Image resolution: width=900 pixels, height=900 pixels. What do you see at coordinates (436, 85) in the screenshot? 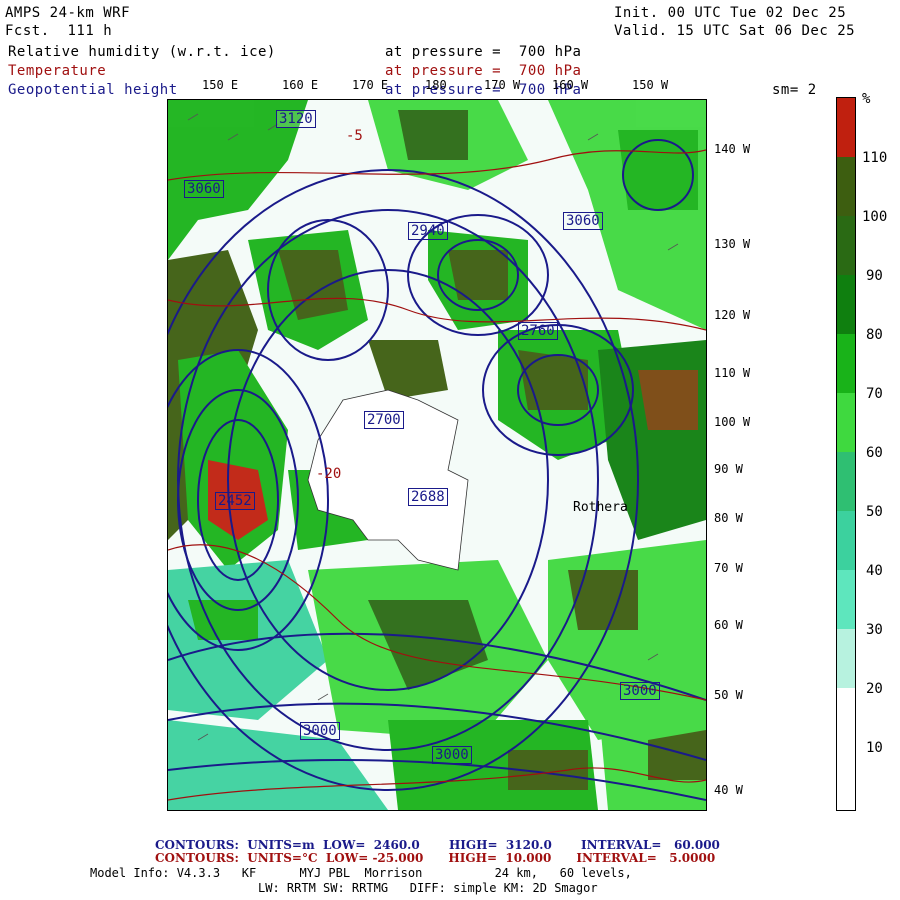
I see `lon-label: 180` at bounding box center [436, 85].